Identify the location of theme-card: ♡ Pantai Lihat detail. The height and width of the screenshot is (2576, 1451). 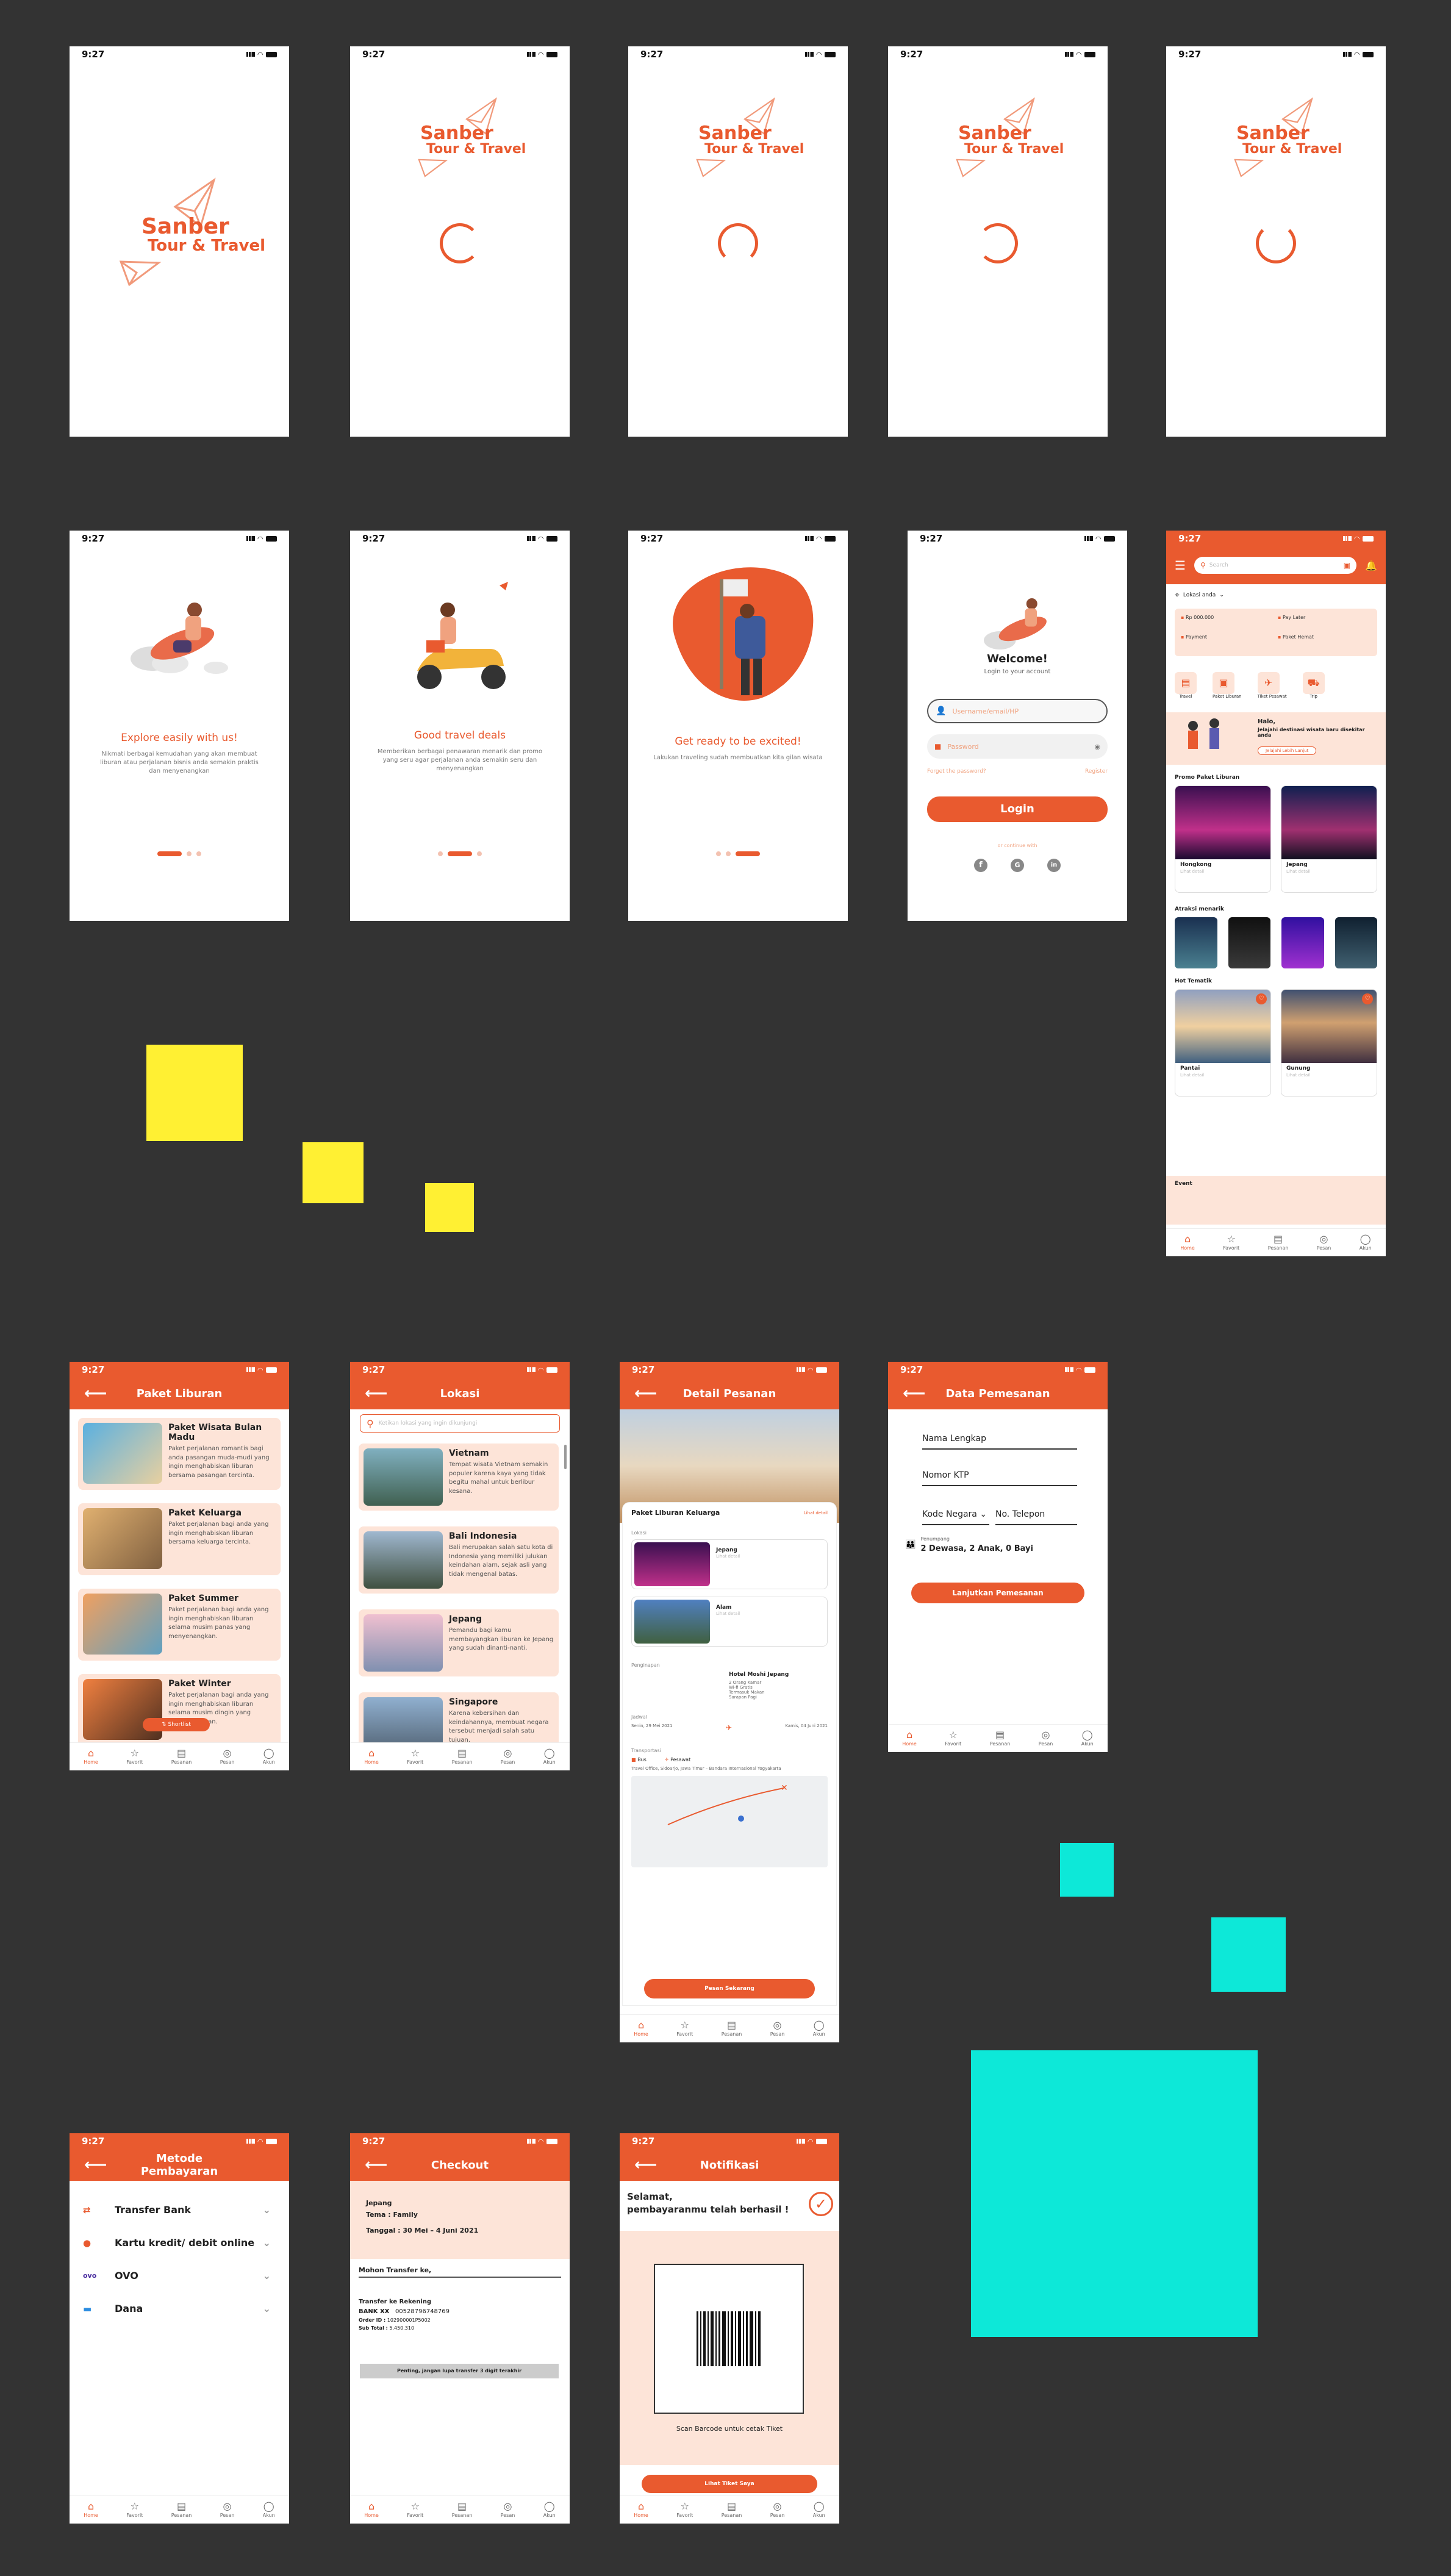
(1223, 1043).